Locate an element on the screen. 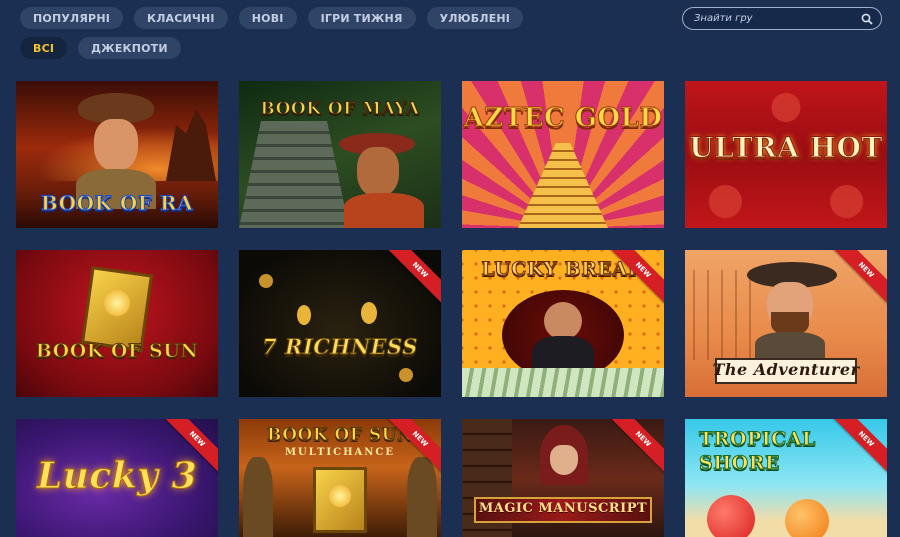 Image resolution: width=900 pixels, height=537 pixels. game-tile-ultra-hot: ULTRA HOT is located at coordinates (786, 154).